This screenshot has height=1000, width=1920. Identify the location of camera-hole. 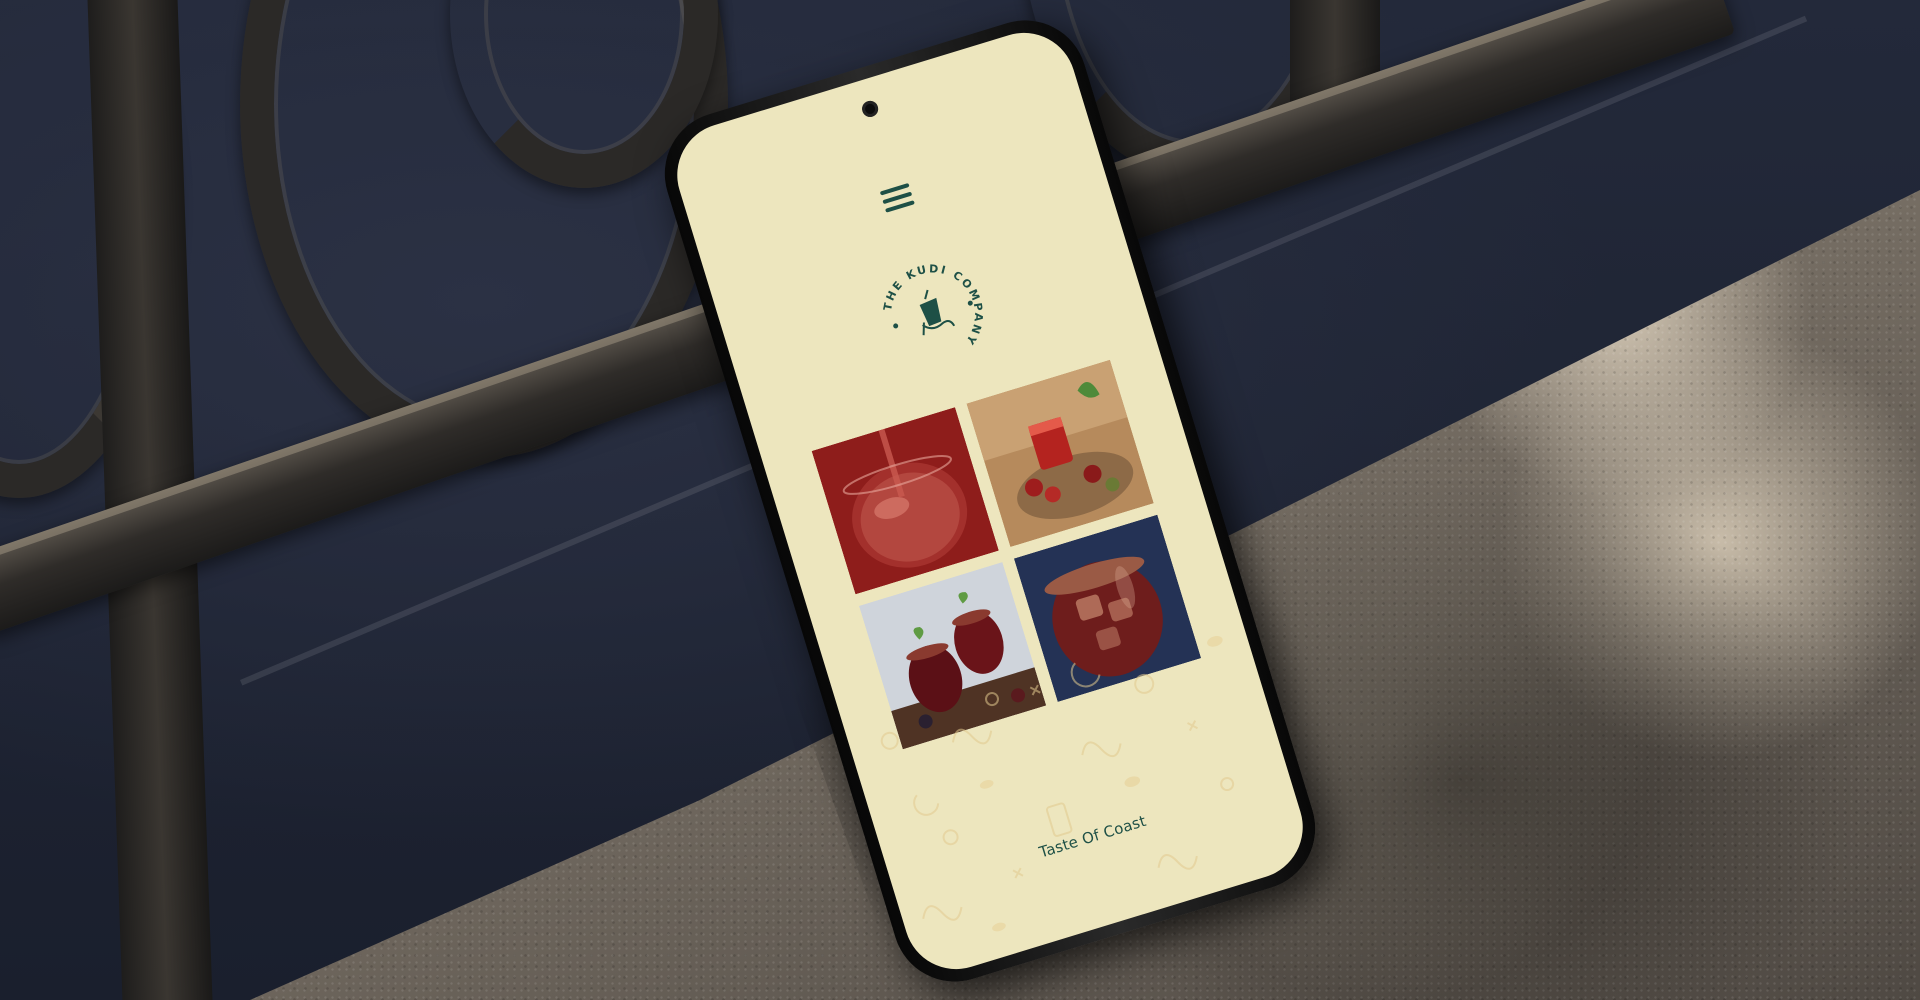
(870, 108).